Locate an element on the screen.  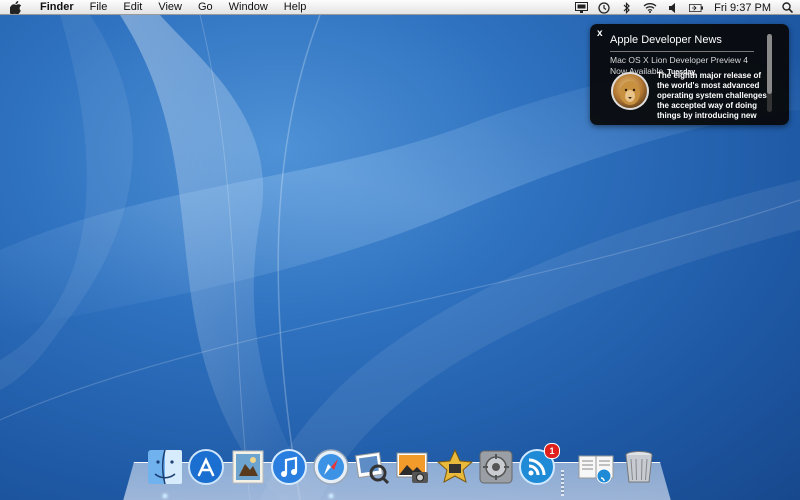
menu-go: Go is located at coordinates (205, 7).